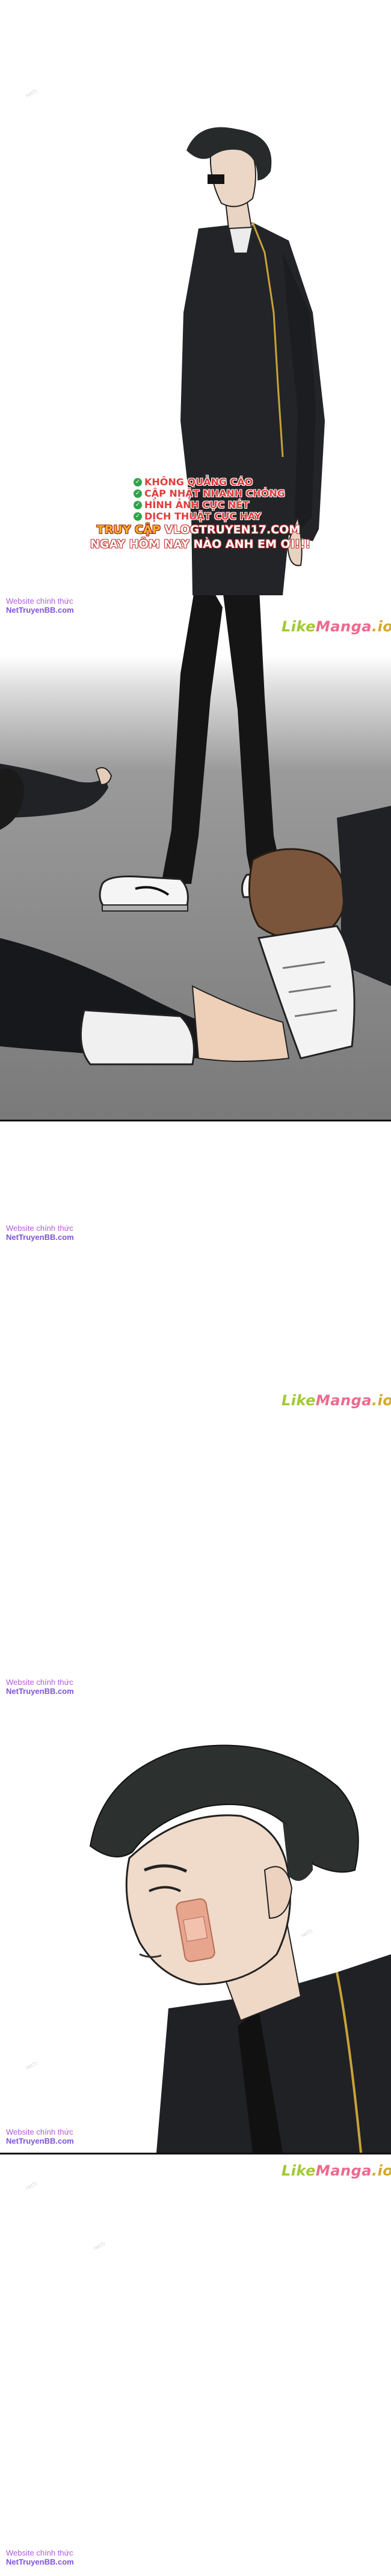 This screenshot has height=2576, width=391. I want to click on man-eye-shadow, so click(216, 179).